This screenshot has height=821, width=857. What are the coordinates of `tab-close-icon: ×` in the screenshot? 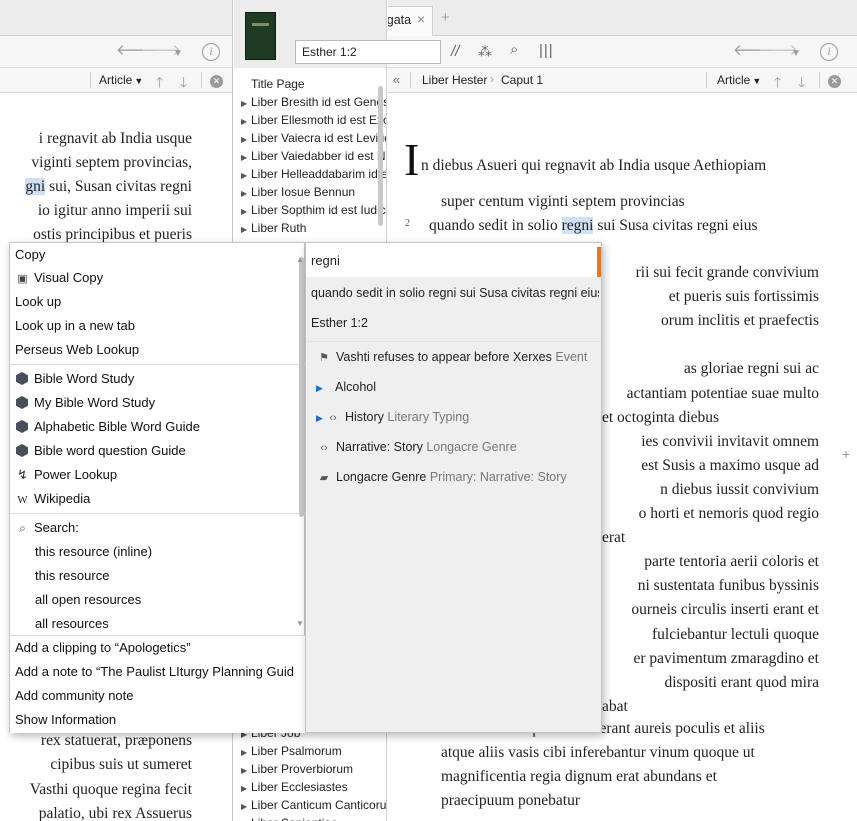 It's located at (421, 19).